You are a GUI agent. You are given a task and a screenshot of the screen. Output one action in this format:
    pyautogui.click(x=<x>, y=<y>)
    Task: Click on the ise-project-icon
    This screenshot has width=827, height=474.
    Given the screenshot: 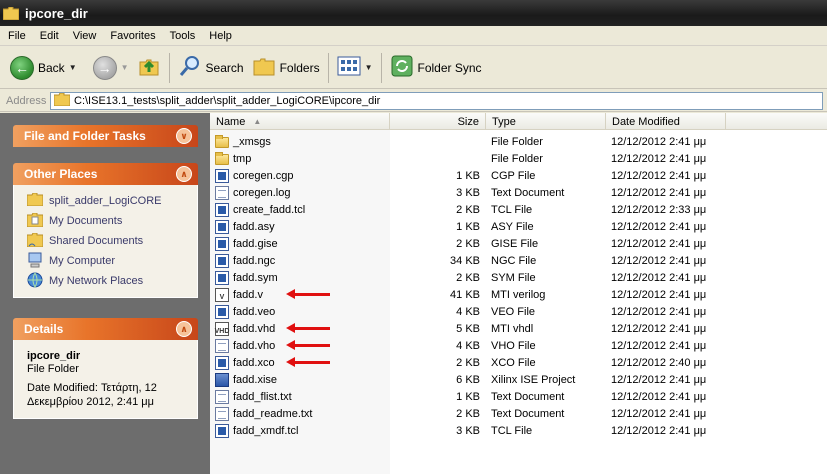 What is the action you would take?
    pyautogui.click(x=222, y=379)
    